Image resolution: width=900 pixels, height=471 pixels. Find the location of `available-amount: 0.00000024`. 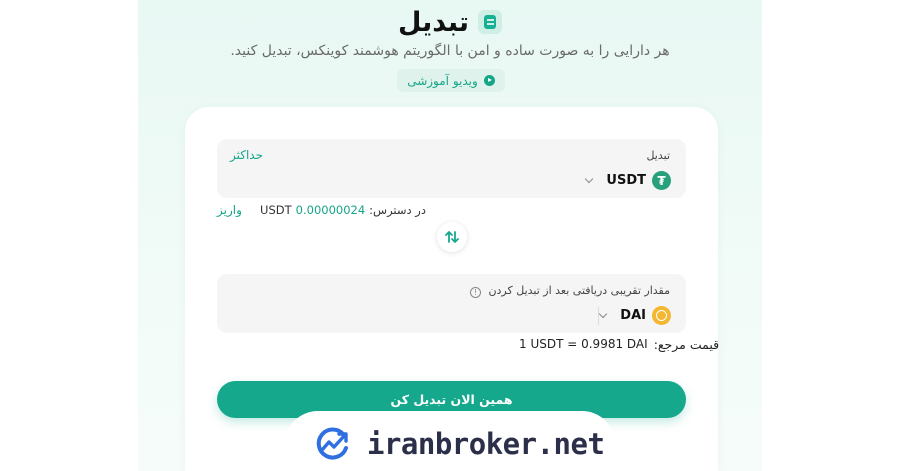

available-amount: 0.00000024 is located at coordinates (330, 210).